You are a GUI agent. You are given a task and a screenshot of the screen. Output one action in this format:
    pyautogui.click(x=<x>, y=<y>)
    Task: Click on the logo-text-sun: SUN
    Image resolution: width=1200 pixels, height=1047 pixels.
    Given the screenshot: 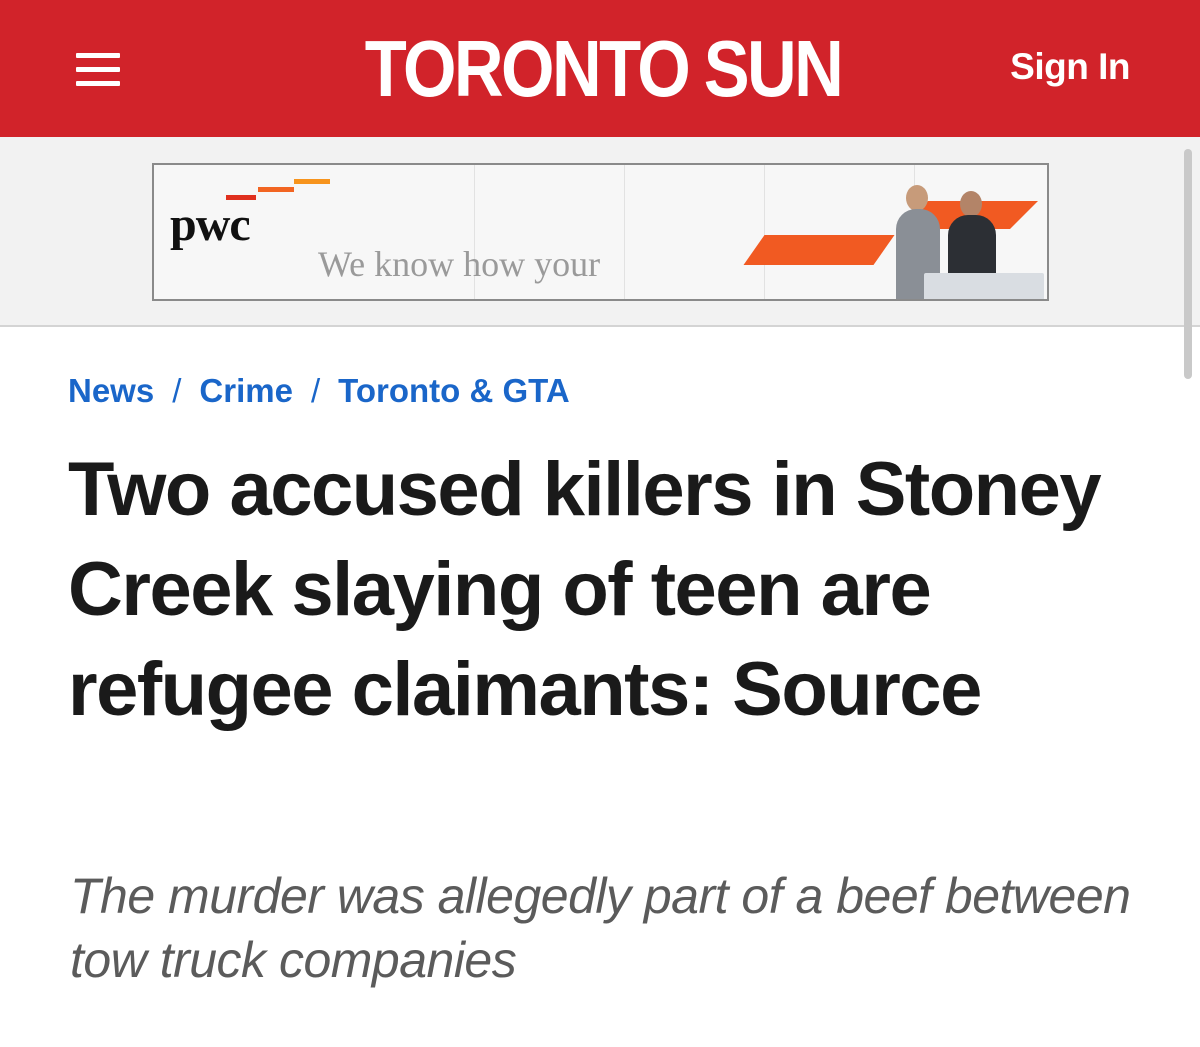 What is the action you would take?
    pyautogui.click(x=773, y=68)
    